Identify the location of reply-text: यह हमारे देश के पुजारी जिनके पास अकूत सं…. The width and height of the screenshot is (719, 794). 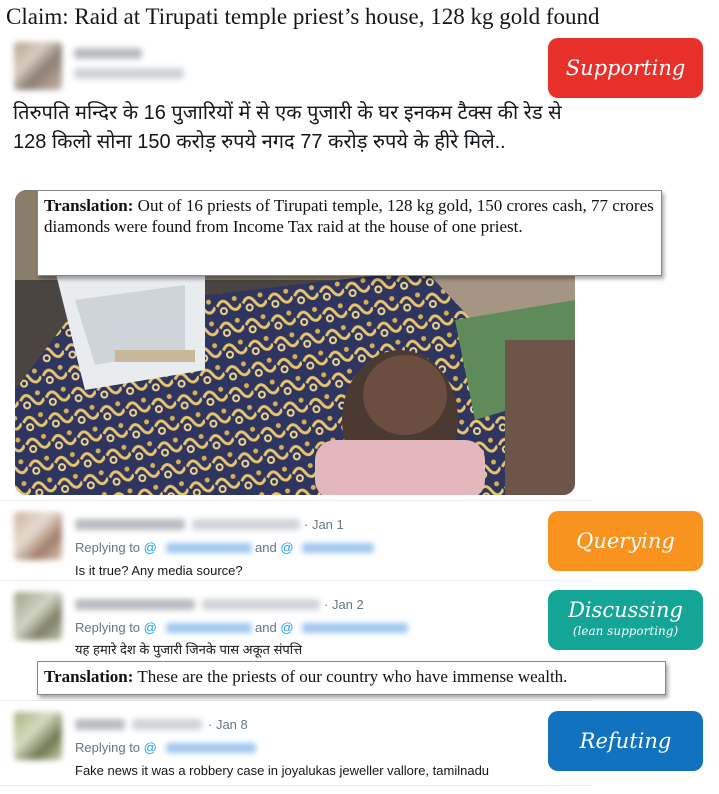
(189, 649).